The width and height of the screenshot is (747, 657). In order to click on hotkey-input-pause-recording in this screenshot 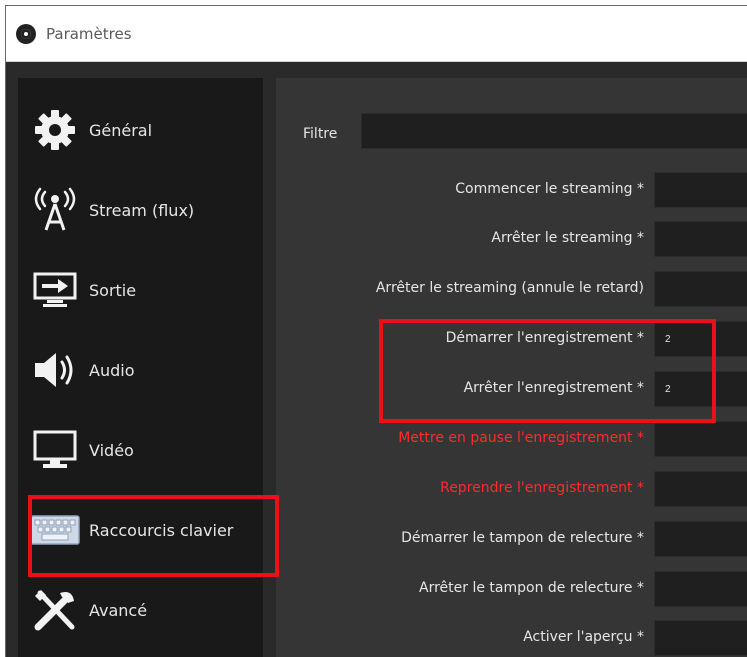, I will do `click(700, 439)`.